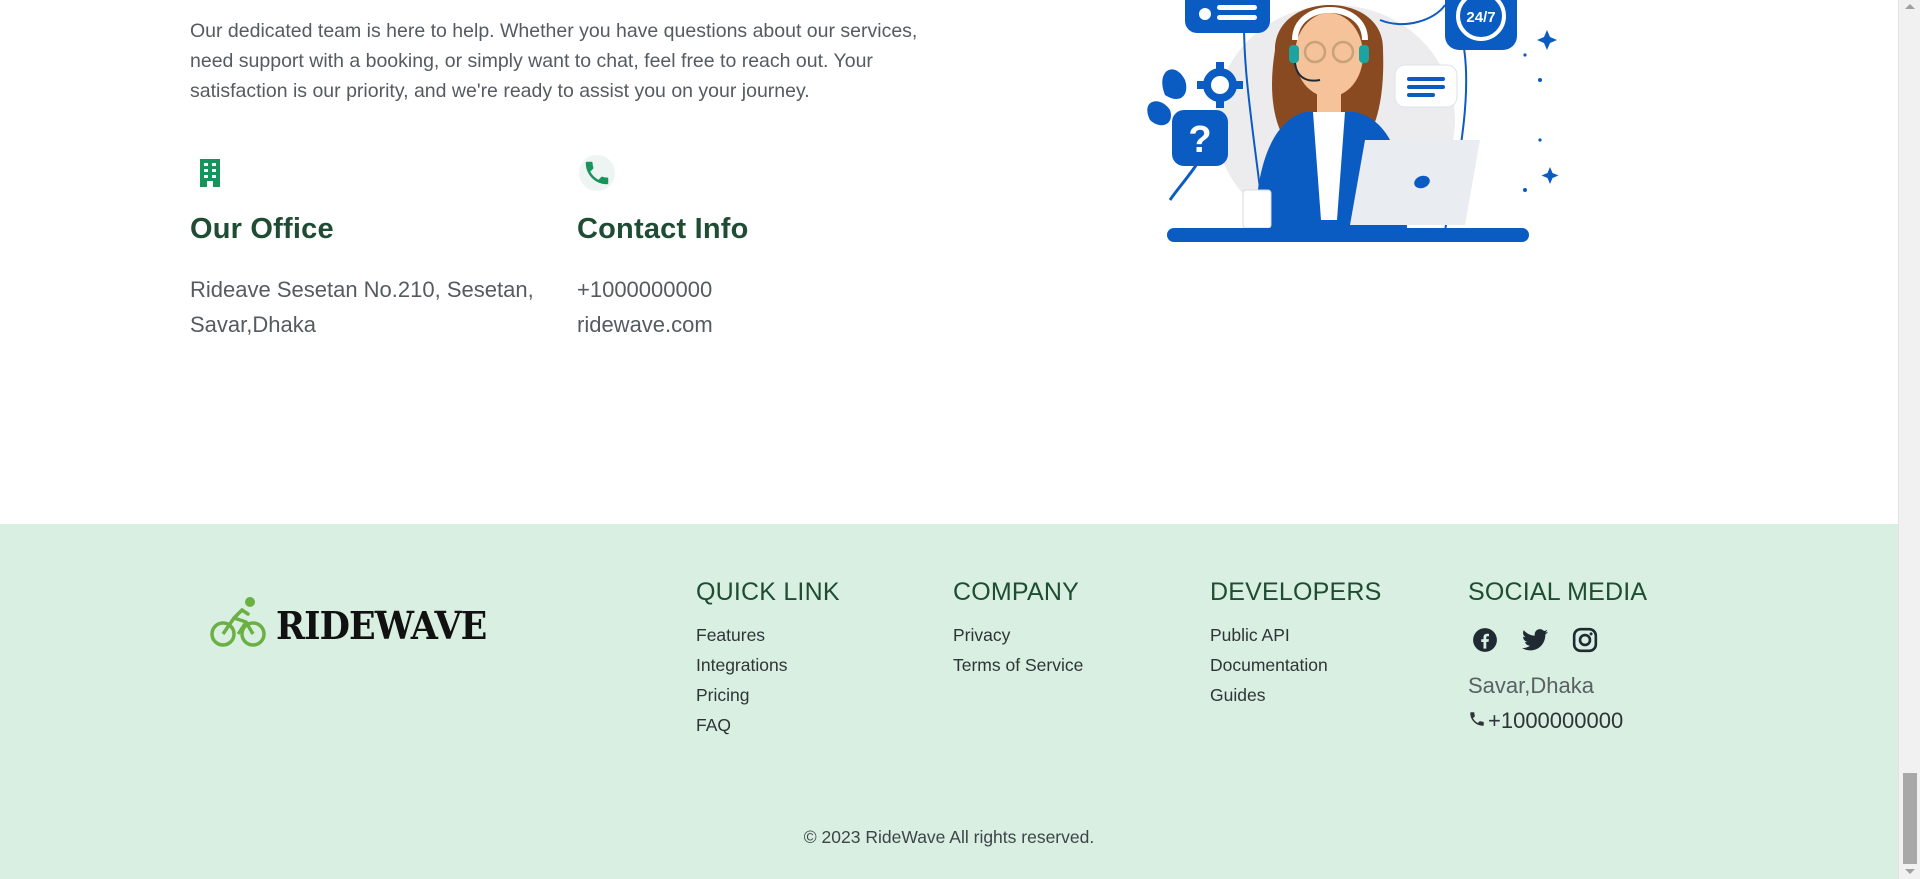 This screenshot has height=879, width=1920. What do you see at coordinates (1296, 695) in the screenshot?
I see `footer-link-guides: Guides` at bounding box center [1296, 695].